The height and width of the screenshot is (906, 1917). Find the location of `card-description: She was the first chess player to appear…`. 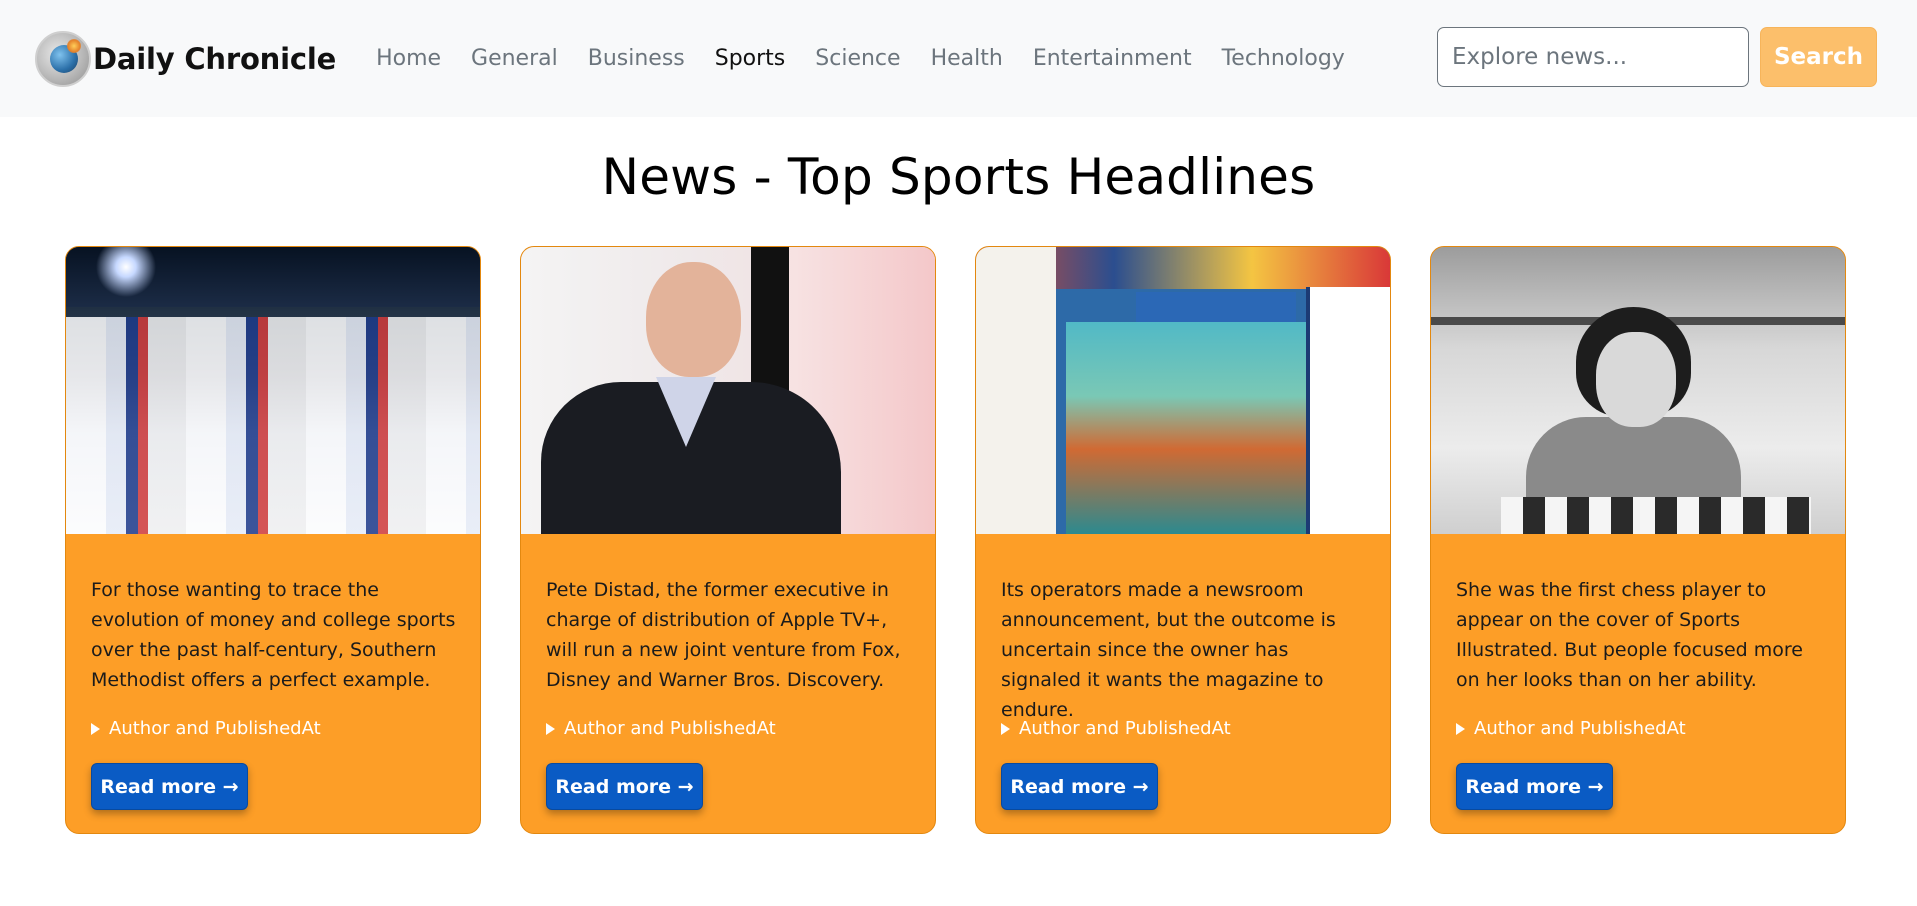

card-description: She was the first chess player to appear… is located at coordinates (1630, 635).